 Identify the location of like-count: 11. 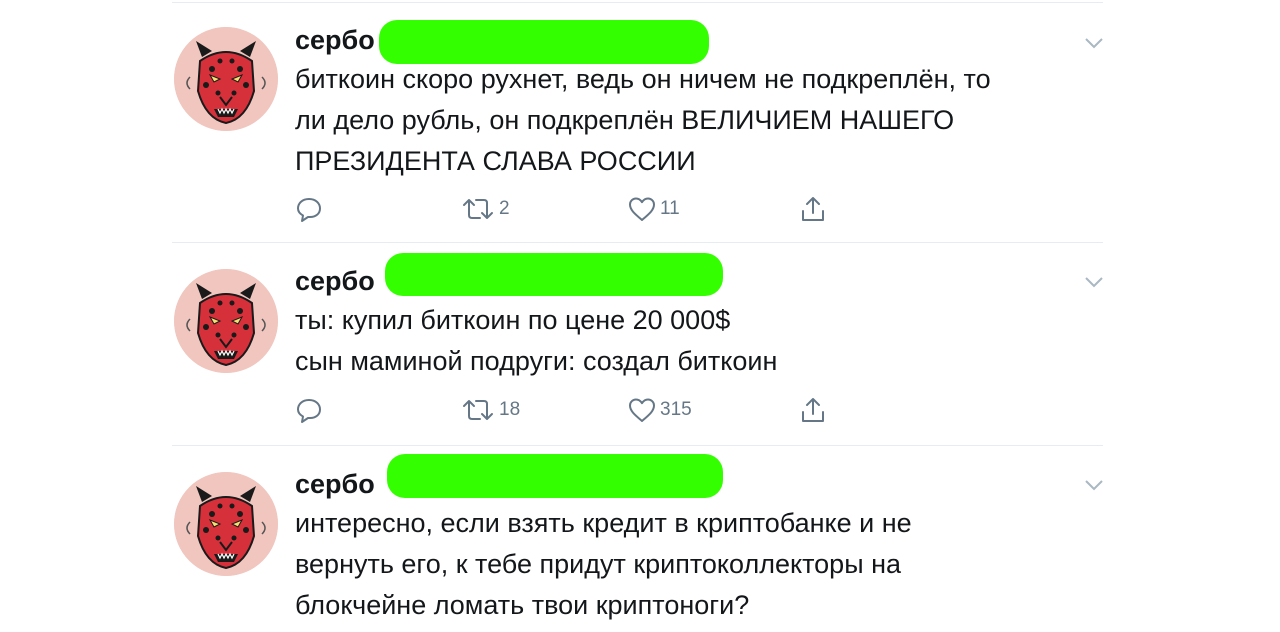
(670, 208).